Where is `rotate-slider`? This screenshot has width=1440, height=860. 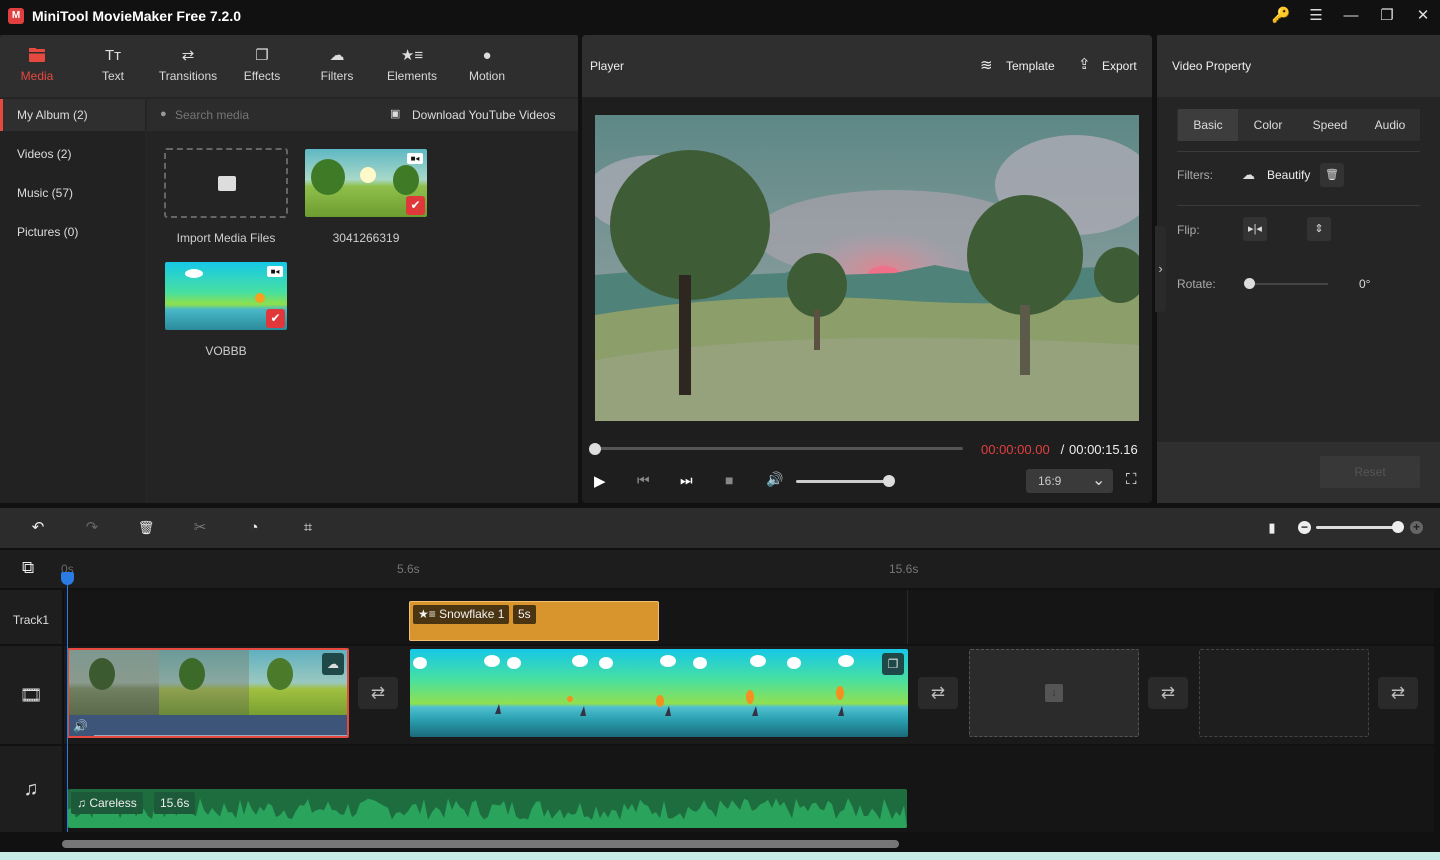 rotate-slider is located at coordinates (1288, 284).